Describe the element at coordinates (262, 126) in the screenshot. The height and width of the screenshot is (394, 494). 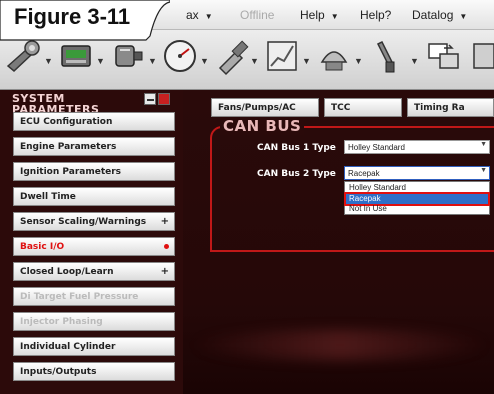
I see `can-bus-title: CAN BUS` at that location.